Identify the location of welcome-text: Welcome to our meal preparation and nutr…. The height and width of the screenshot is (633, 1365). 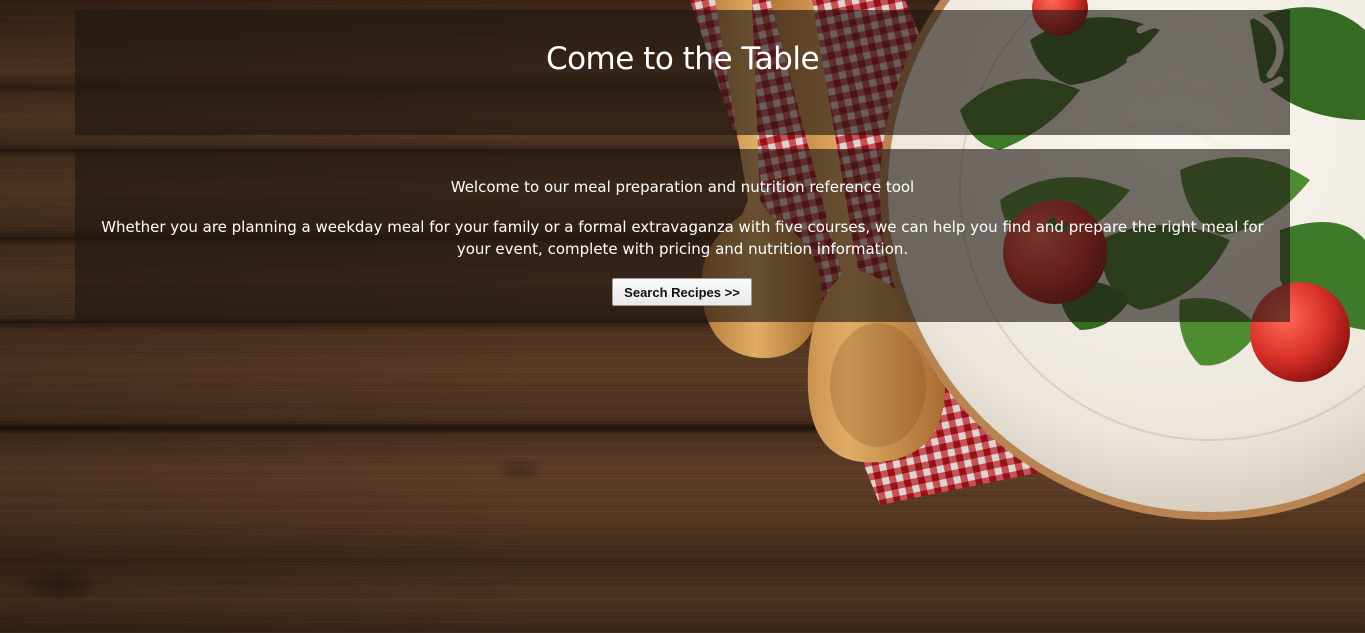
(682, 187).